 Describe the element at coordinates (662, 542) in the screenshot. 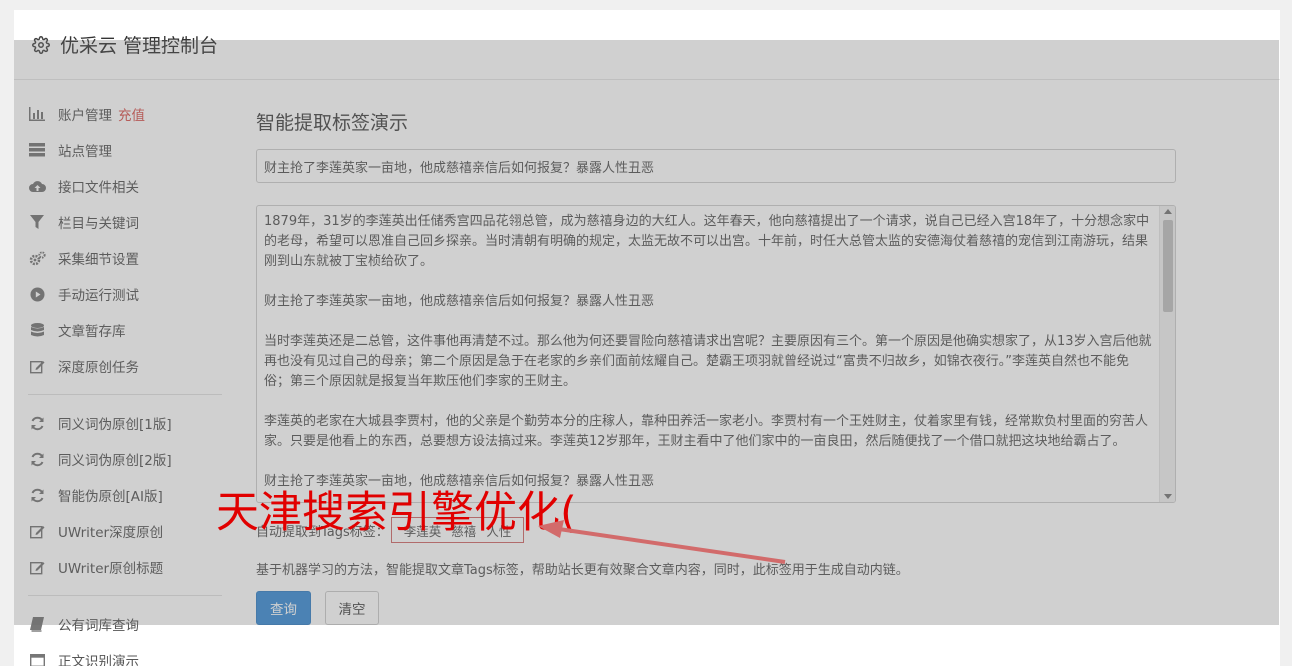

I see `arrow-icon` at that location.